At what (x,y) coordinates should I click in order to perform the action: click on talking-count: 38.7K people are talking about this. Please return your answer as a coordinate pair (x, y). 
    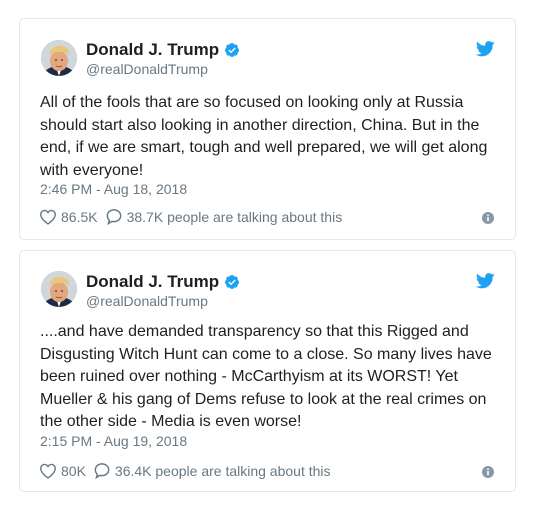
    Looking at the image, I should click on (234, 216).